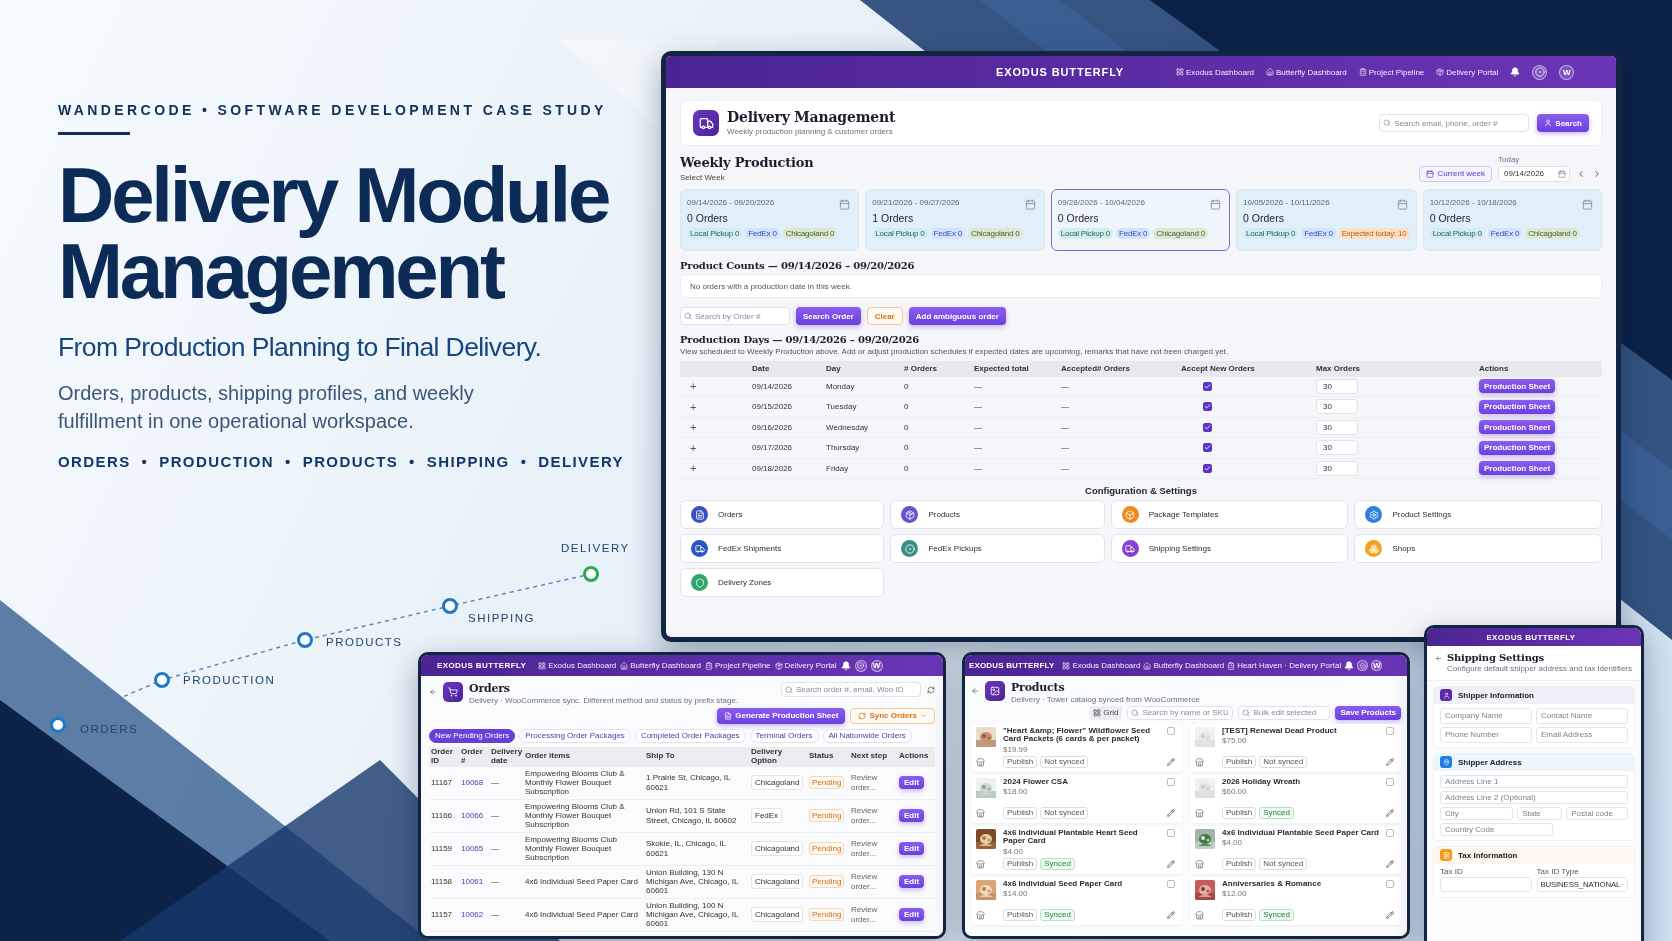 Image resolution: width=1672 pixels, height=941 pixels. I want to click on settings-tile: Orders, so click(782, 515).